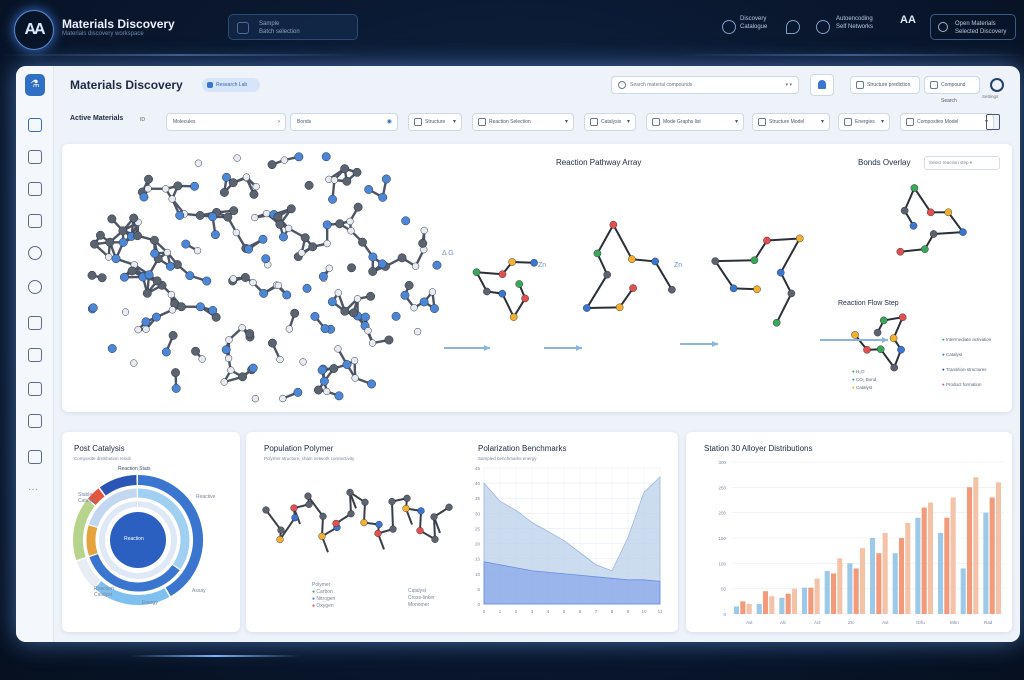  I want to click on info-icon, so click(823, 27).